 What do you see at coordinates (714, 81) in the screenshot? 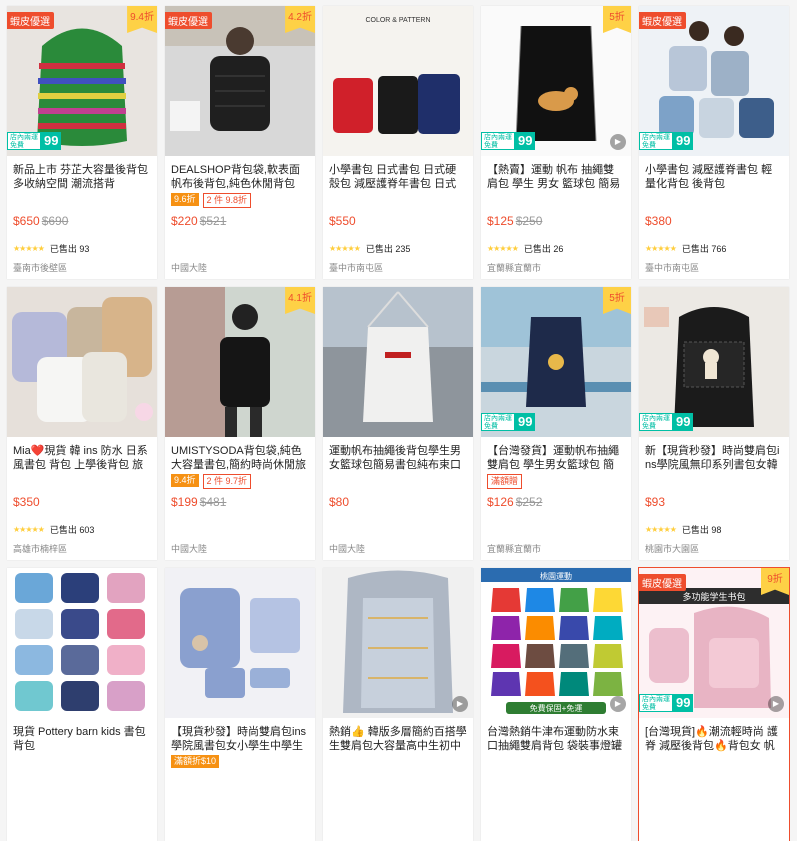
I see `product-image: 蝦皮優選店內兩運免費免領券99` at bounding box center [714, 81].